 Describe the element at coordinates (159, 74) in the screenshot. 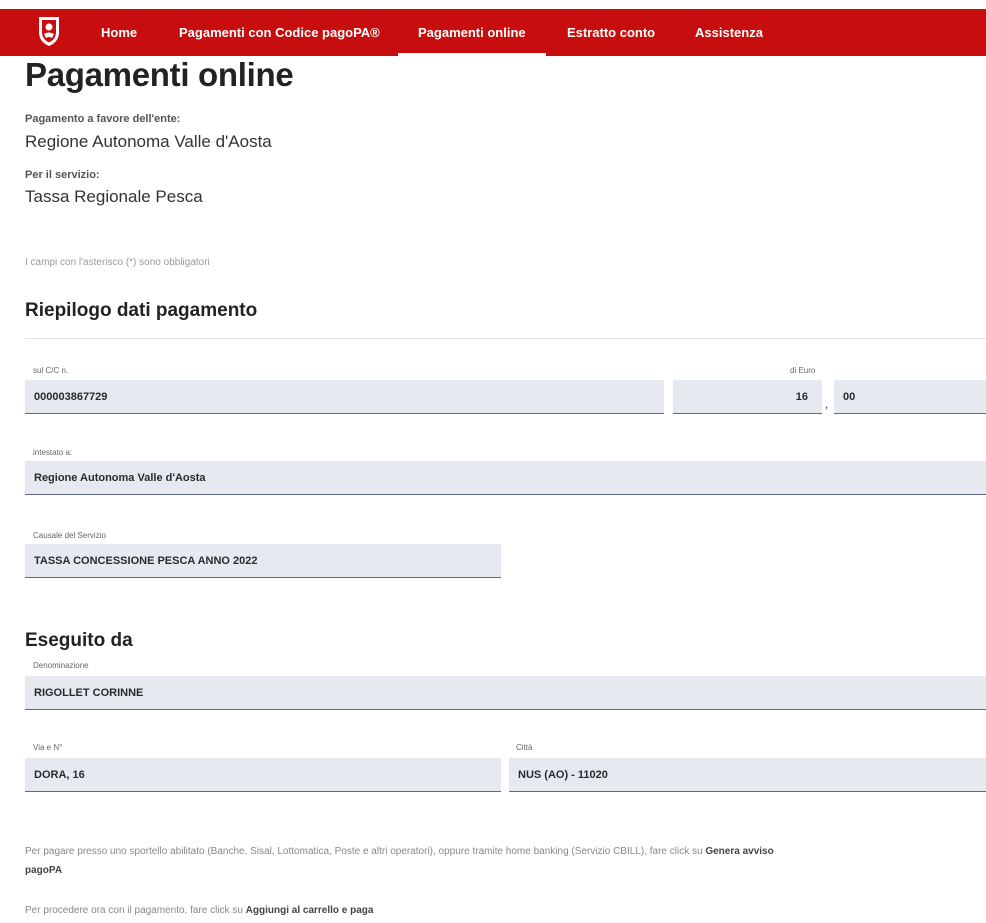

I see `page-title: Pagamenti online` at that location.